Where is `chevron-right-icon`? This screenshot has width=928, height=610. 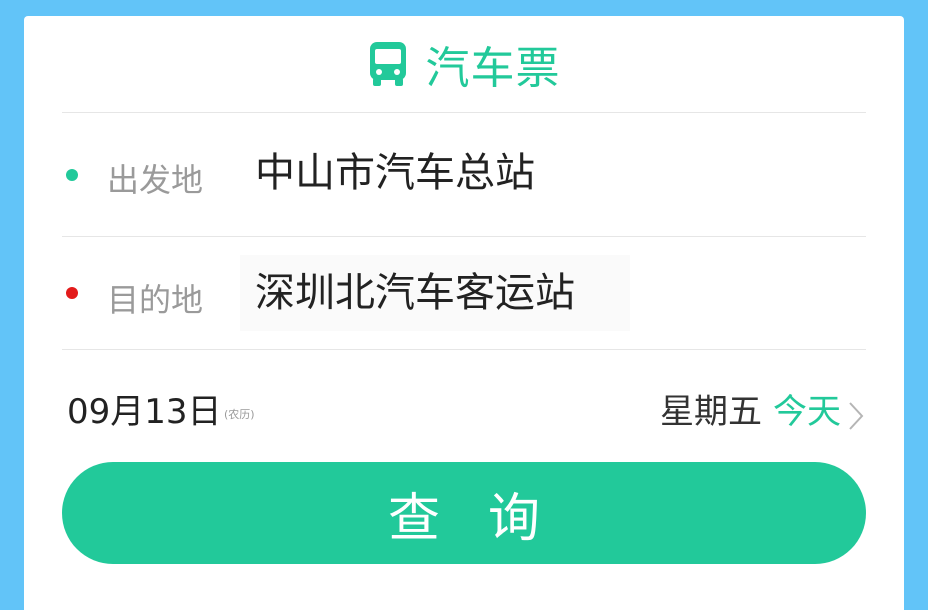
chevron-right-icon is located at coordinates (856, 416).